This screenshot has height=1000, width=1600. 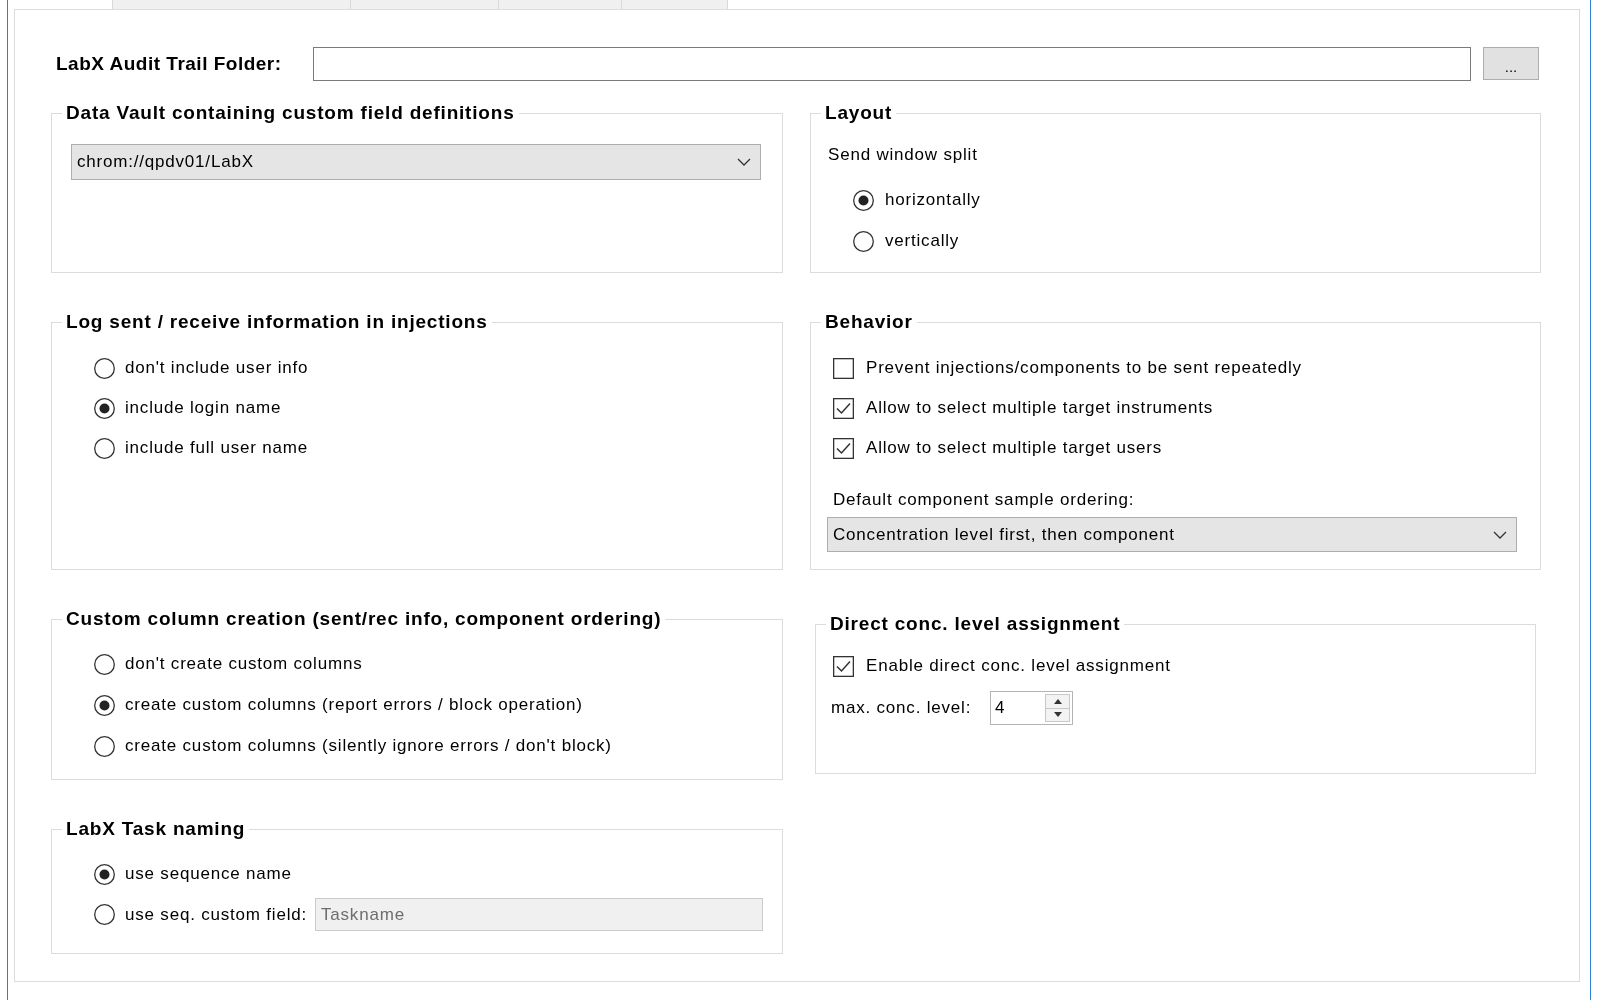 What do you see at coordinates (156, 829) in the screenshot?
I see `group-title: LabX Task naming` at bounding box center [156, 829].